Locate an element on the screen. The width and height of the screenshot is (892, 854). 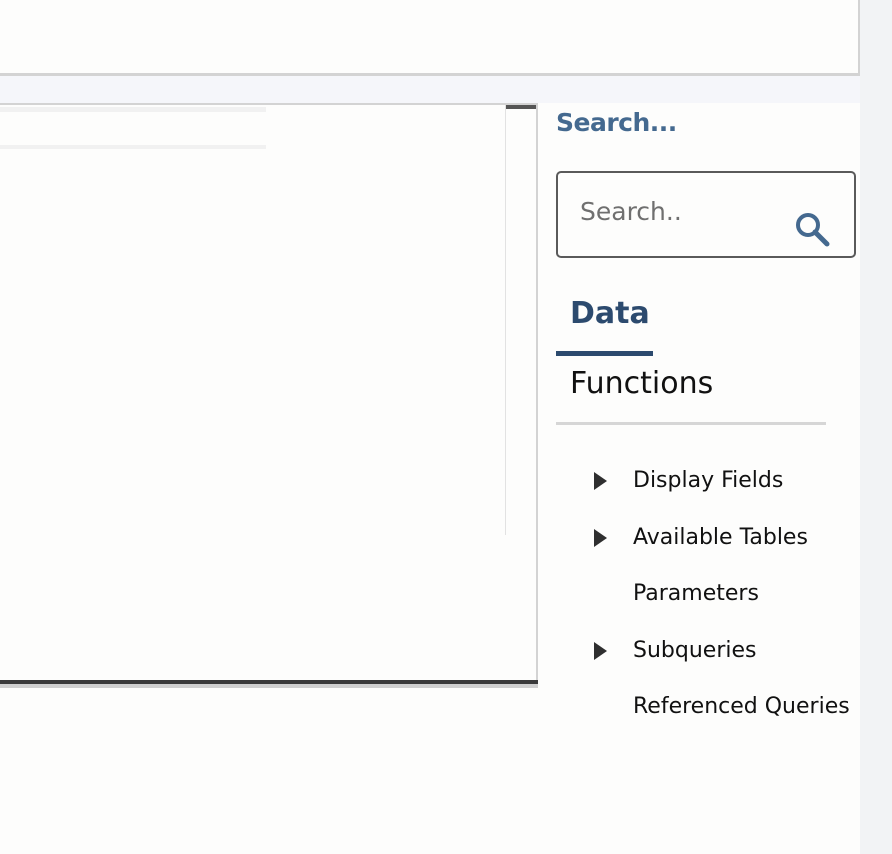
tab-data-active-indicator is located at coordinates (604, 353).